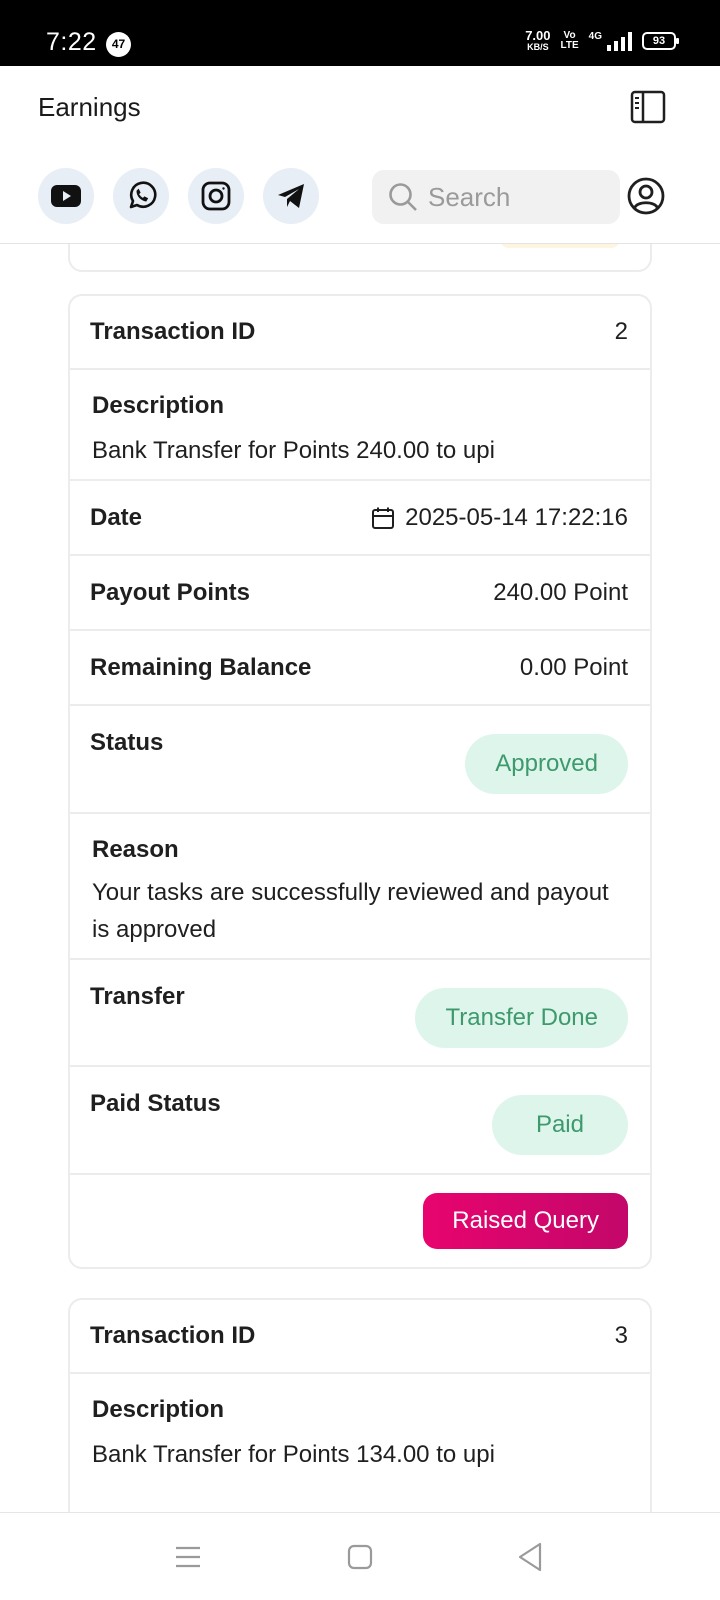  Describe the element at coordinates (360, 1013) in the screenshot. I see `transfer-row: Transfer Transfer Done` at that location.